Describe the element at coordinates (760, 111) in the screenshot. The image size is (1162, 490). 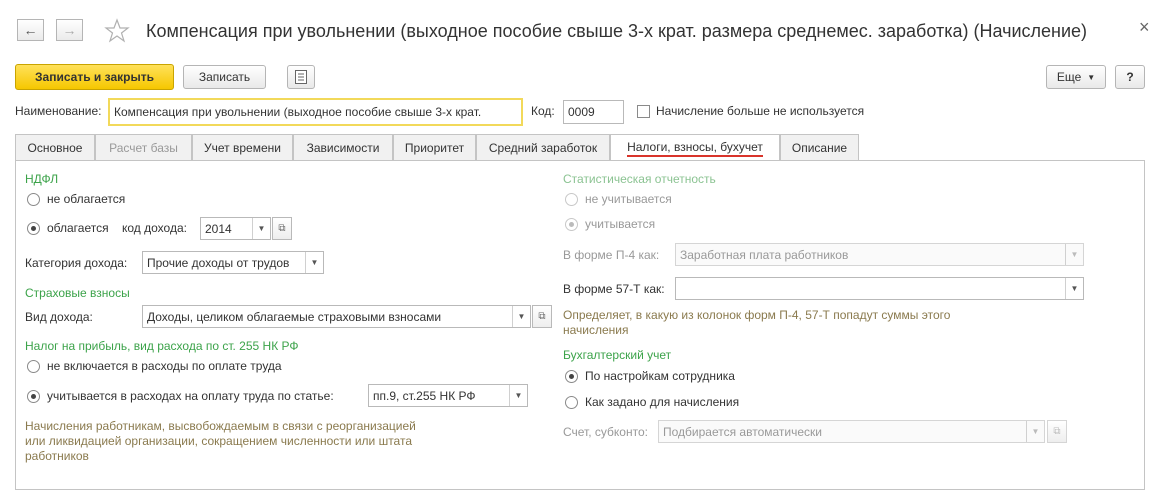
I see `not-used-label: Начисление больше не используется` at that location.